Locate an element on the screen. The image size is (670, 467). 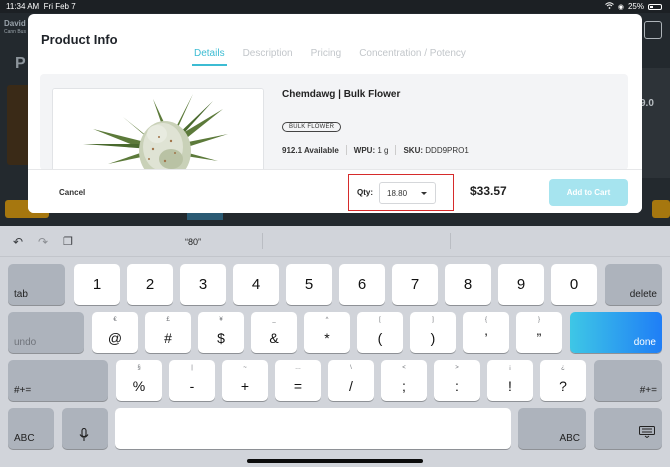
bg-user-info: David Cann Bus is located at coordinates (15, 27).